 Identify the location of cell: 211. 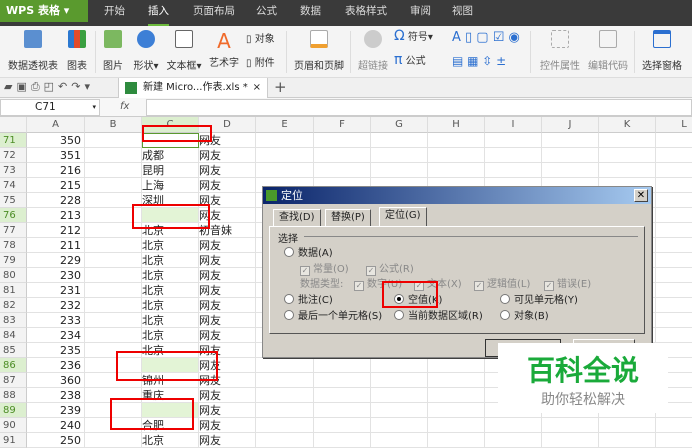
(56, 245).